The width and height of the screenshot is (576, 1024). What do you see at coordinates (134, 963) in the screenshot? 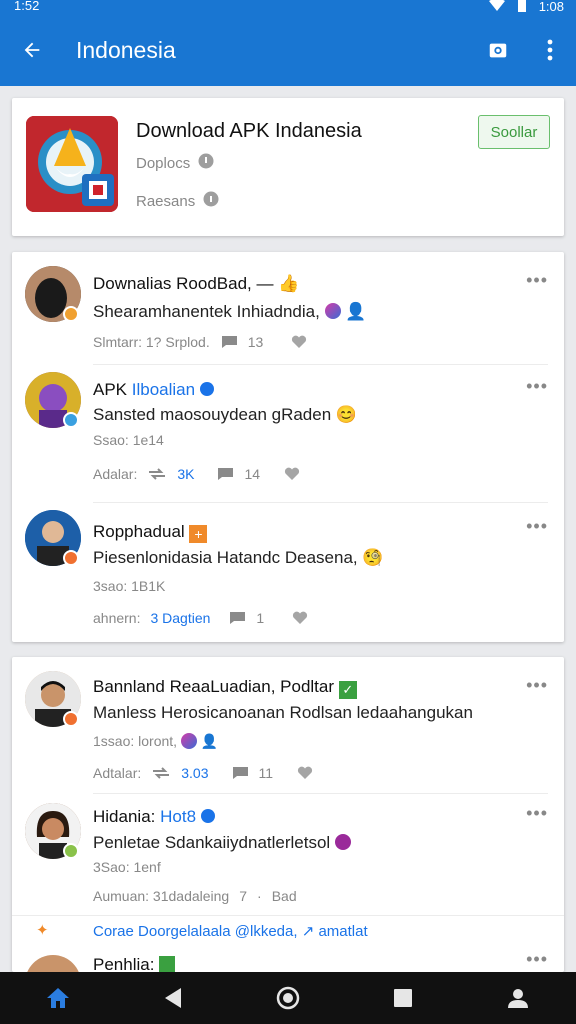
I see `post-author: Penhlia:` at bounding box center [134, 963].